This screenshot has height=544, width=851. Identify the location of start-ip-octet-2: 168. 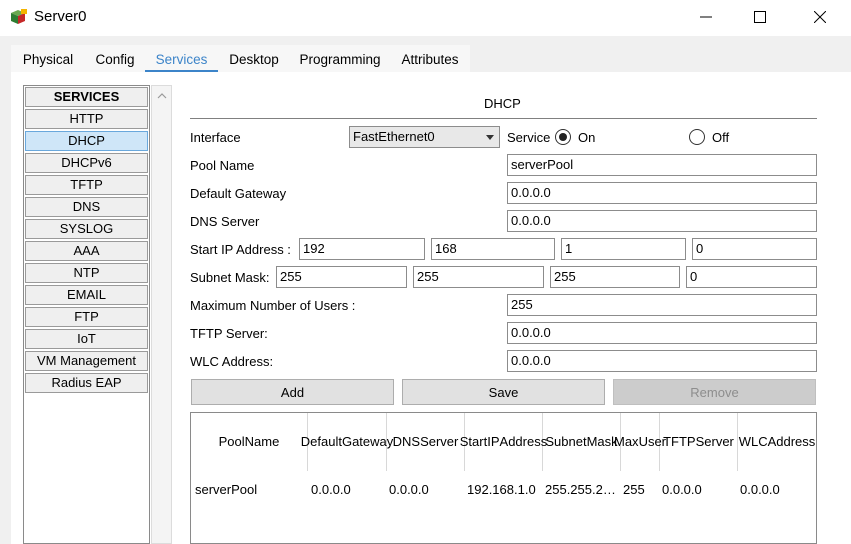
(493, 249).